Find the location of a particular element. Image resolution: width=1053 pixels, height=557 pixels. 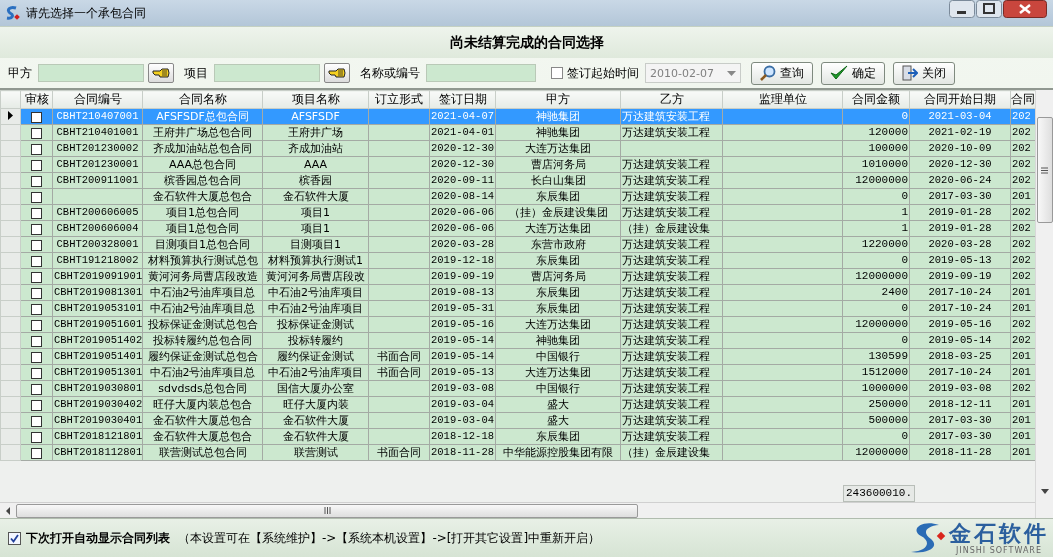

column-header: 审核 is located at coordinates (36, 99).